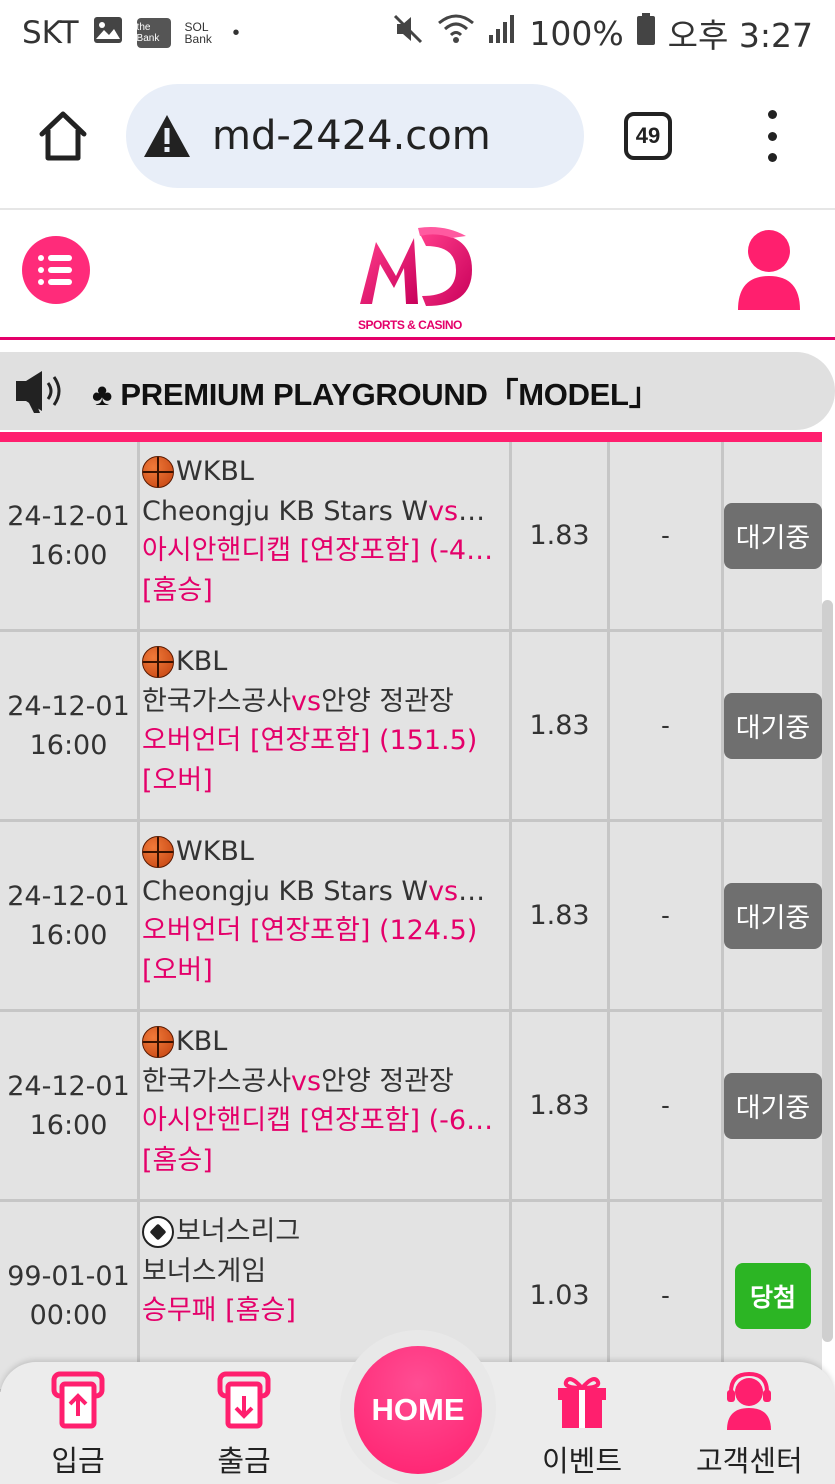  Describe the element at coordinates (70, 725) in the screenshot. I see `bet-datetime: 24-12-01 16:00` at that location.